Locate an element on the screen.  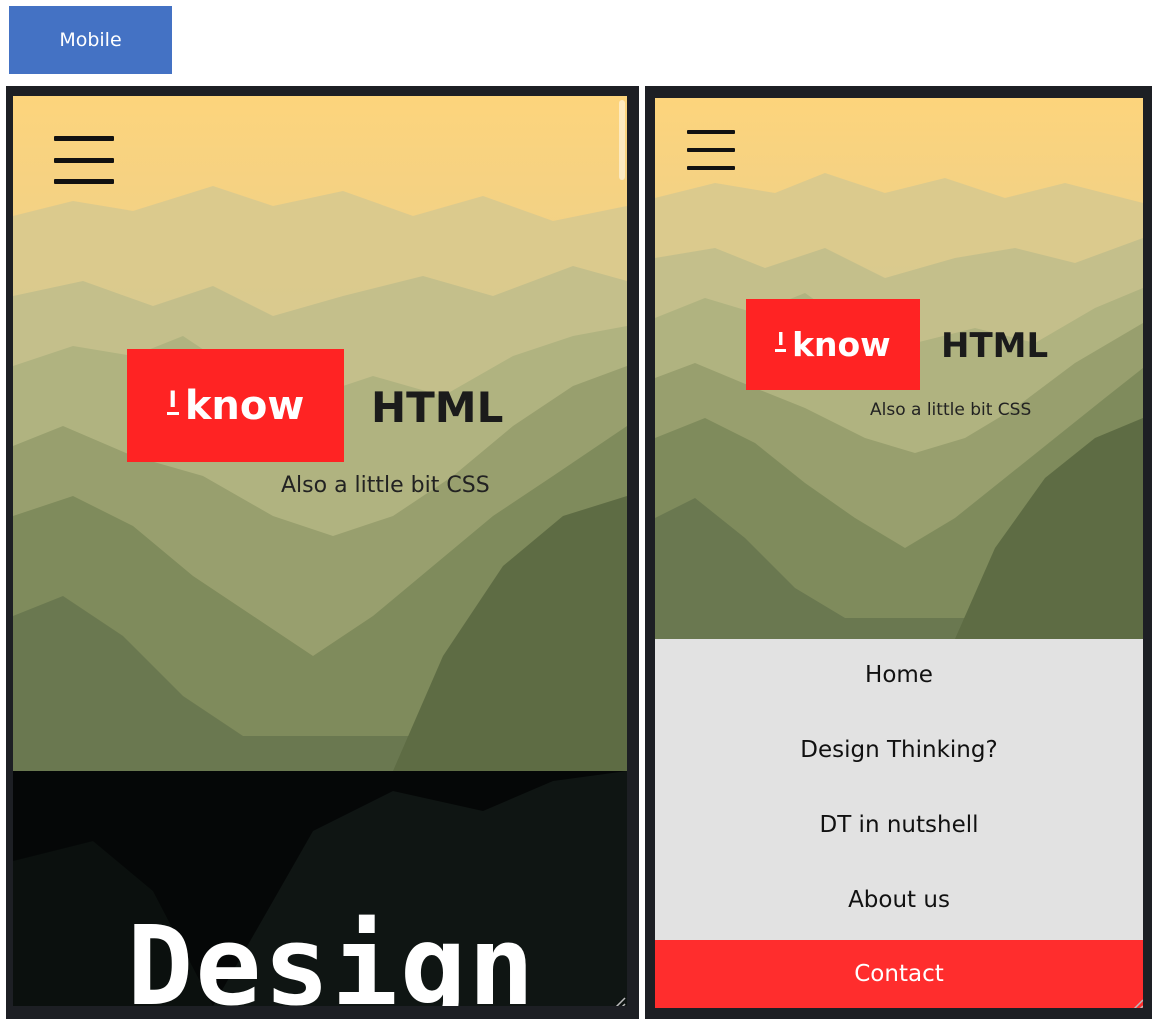
mobile-label-badge: Mobile is located at coordinates (90, 40).